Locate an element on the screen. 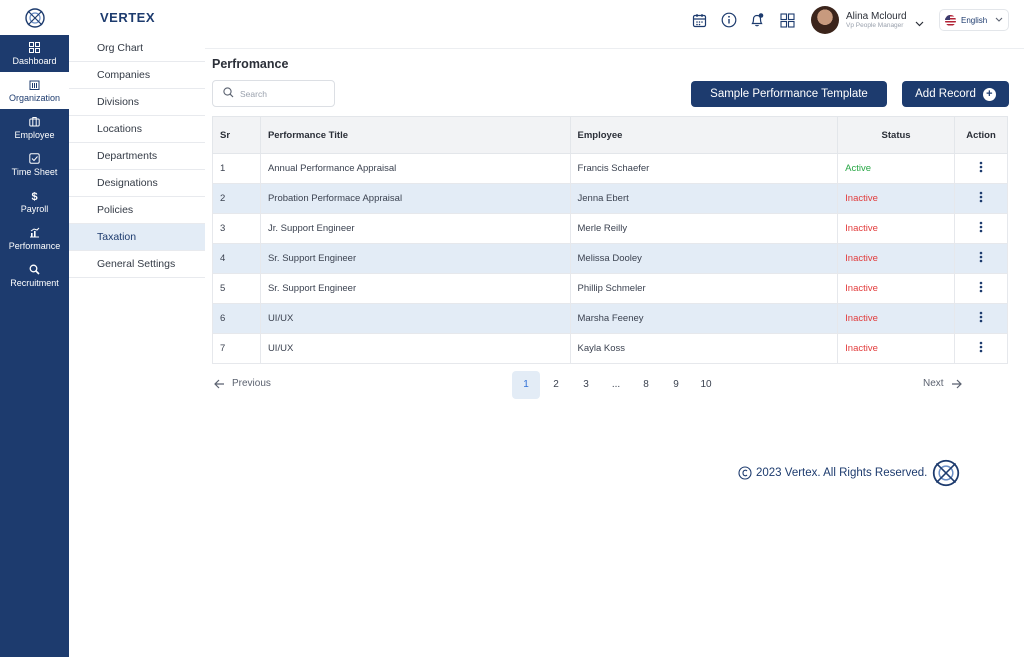 The width and height of the screenshot is (1024, 657). rail-item-employee: Employee is located at coordinates (34, 127).